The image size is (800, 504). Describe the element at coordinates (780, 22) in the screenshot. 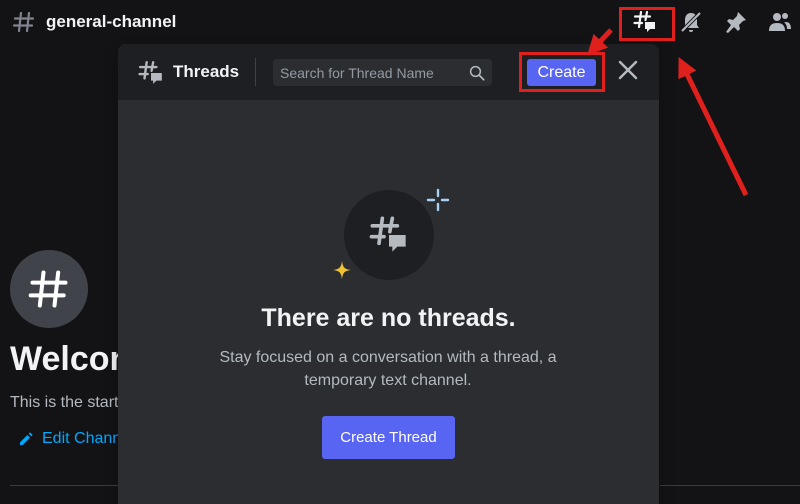

I see `member-list-icon` at that location.